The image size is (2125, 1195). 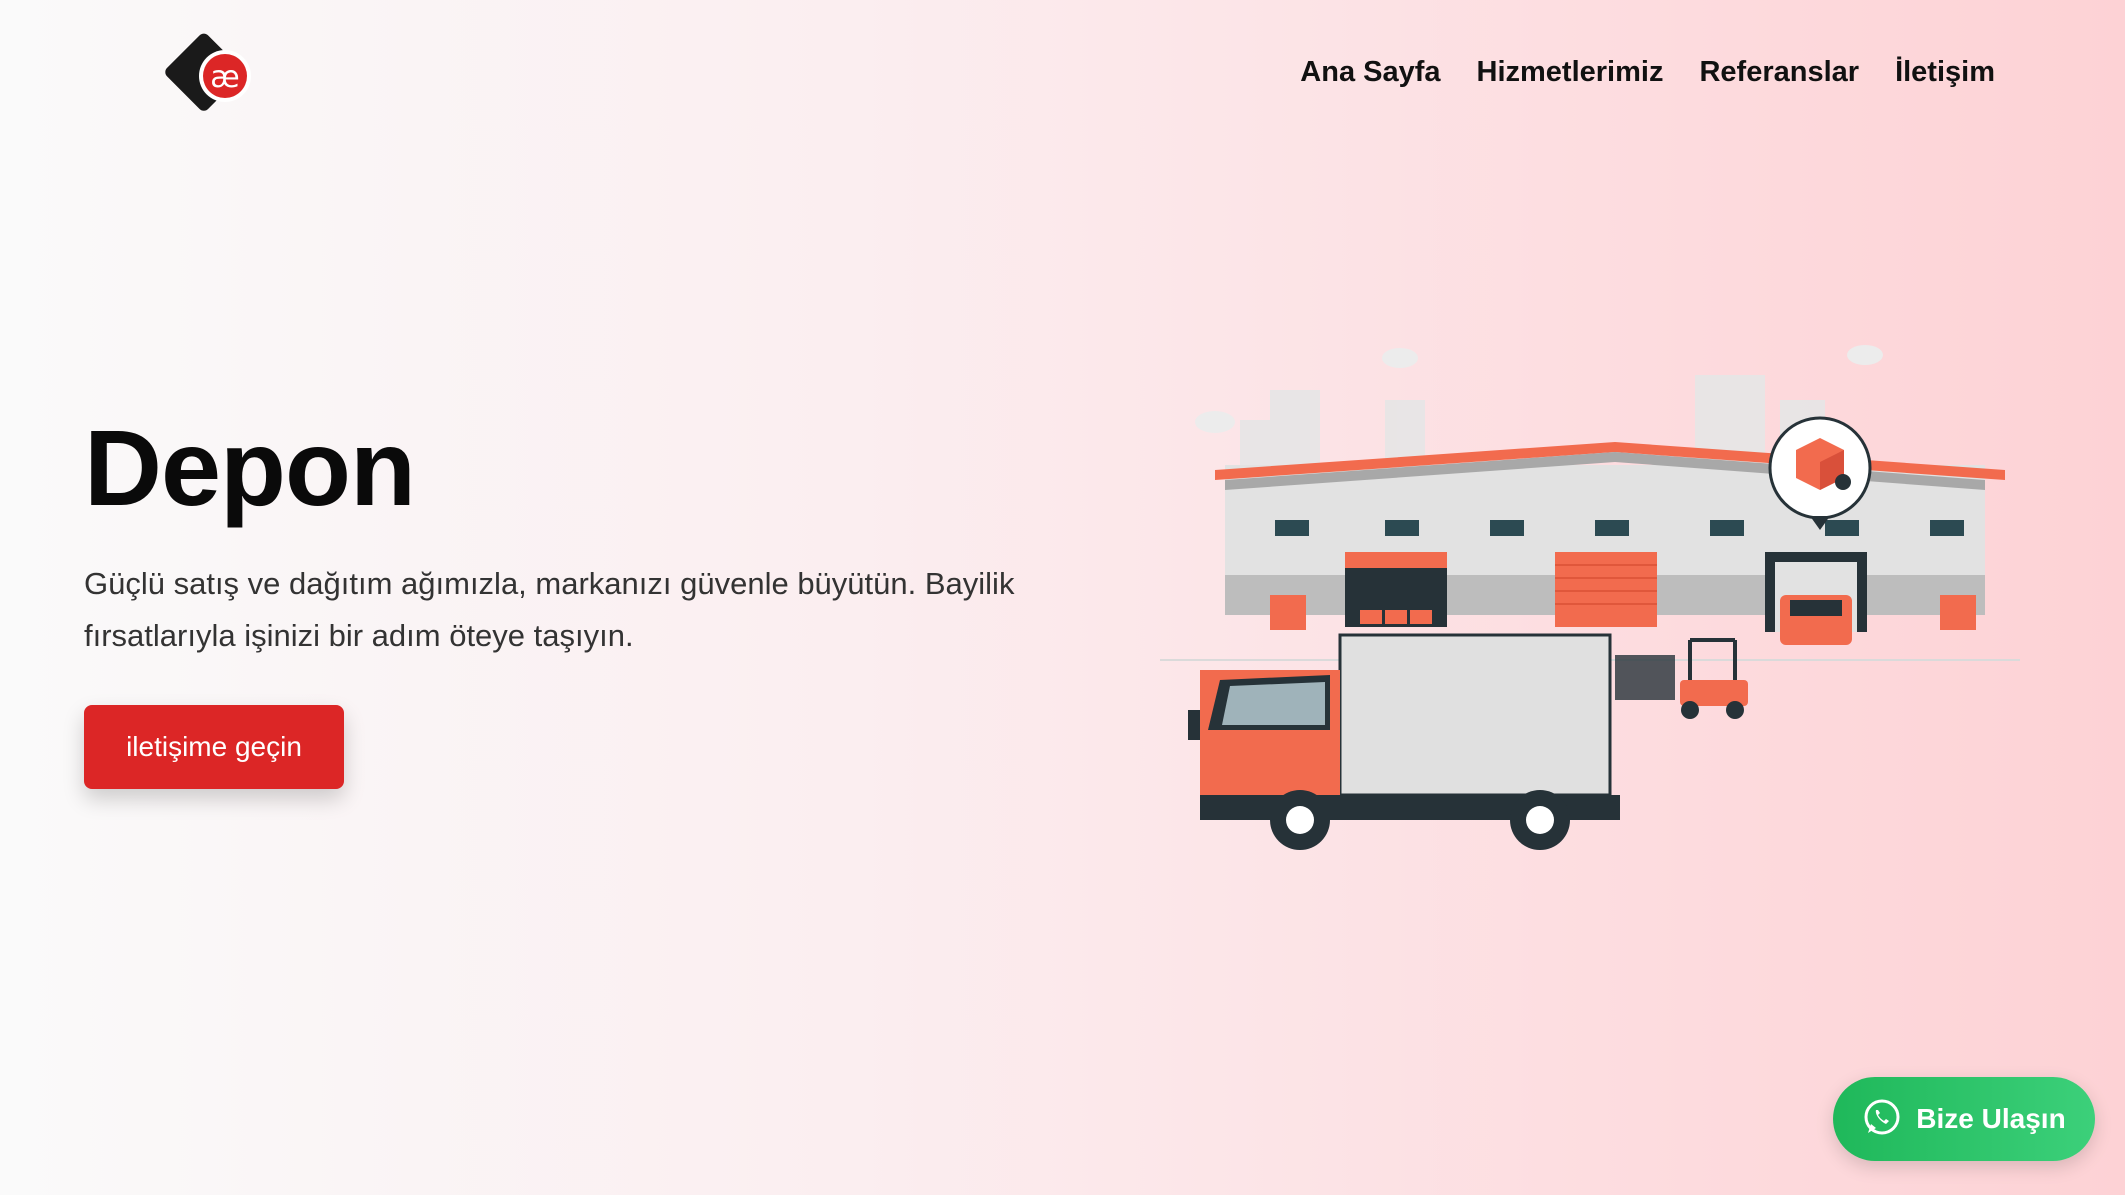 I want to click on nav-home: Ana Sayfa, so click(x=1370, y=72).